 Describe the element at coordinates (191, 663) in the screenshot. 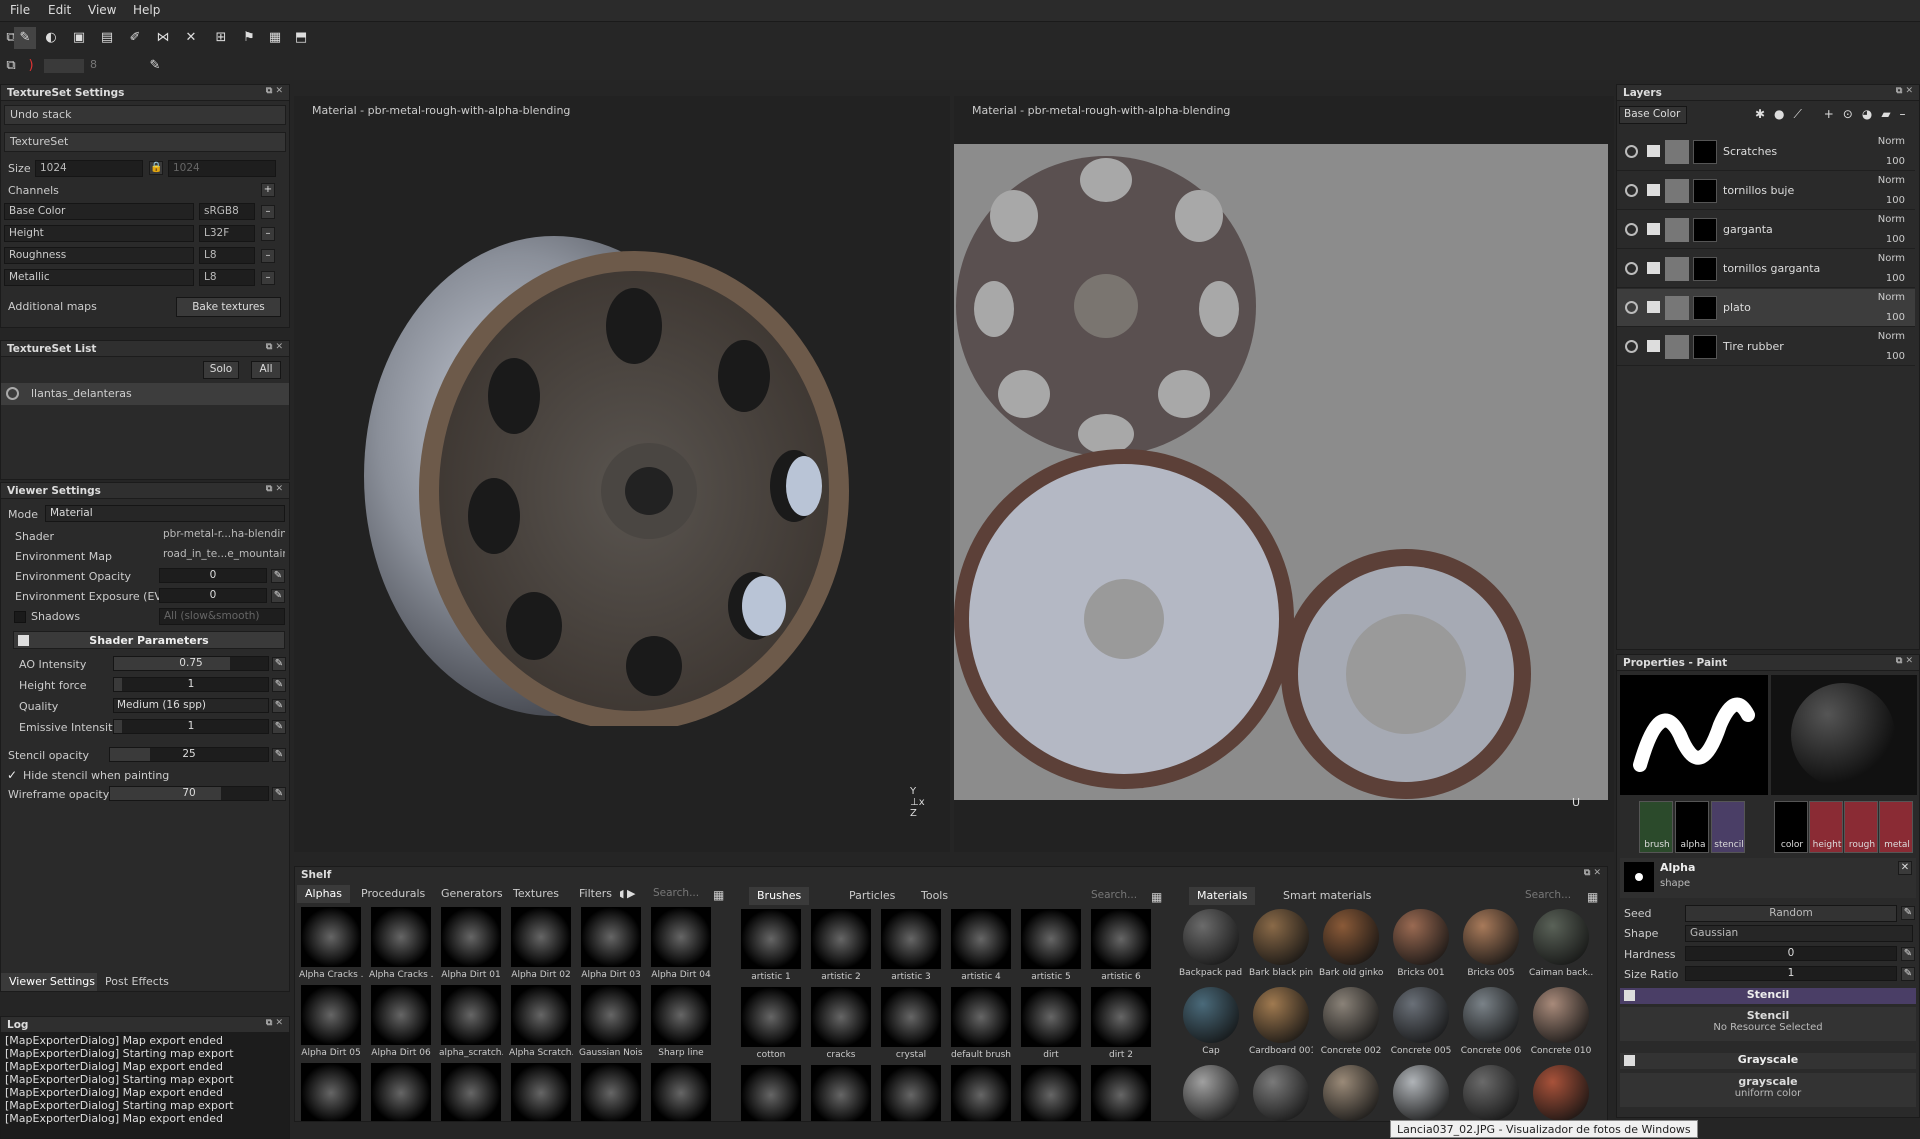

I see `shader-param-slider: 0.75` at that location.